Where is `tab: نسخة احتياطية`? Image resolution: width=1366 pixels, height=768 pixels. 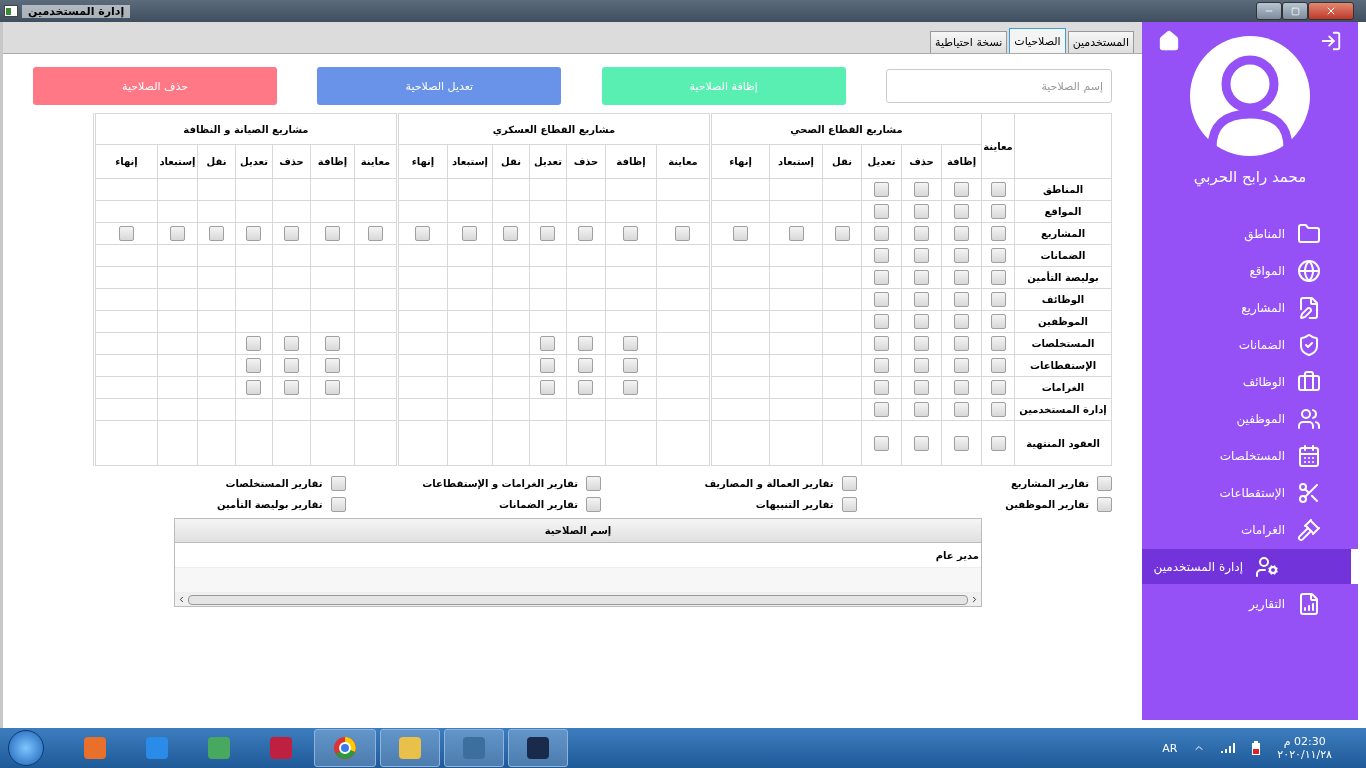 tab: نسخة احتياطية is located at coordinates (969, 42).